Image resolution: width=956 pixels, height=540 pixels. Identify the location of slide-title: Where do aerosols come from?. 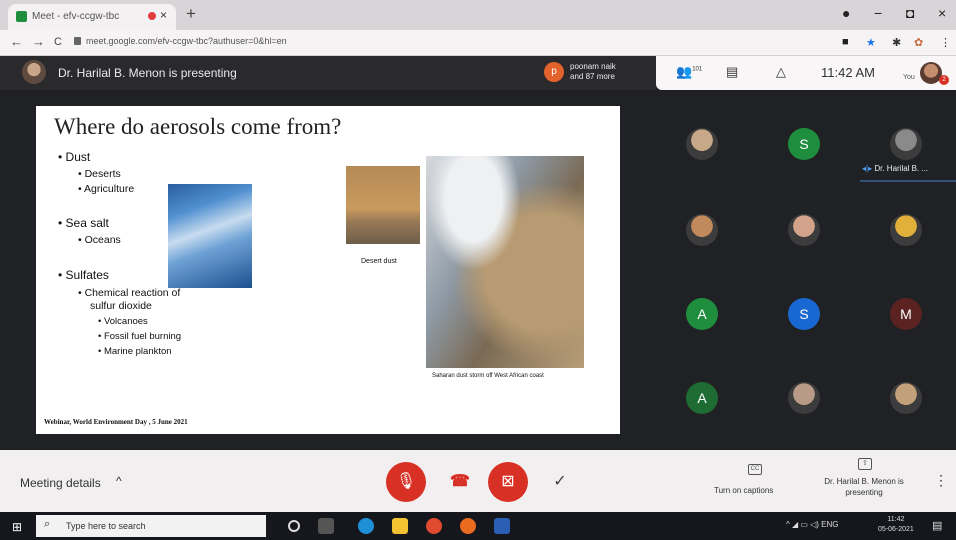
(198, 126).